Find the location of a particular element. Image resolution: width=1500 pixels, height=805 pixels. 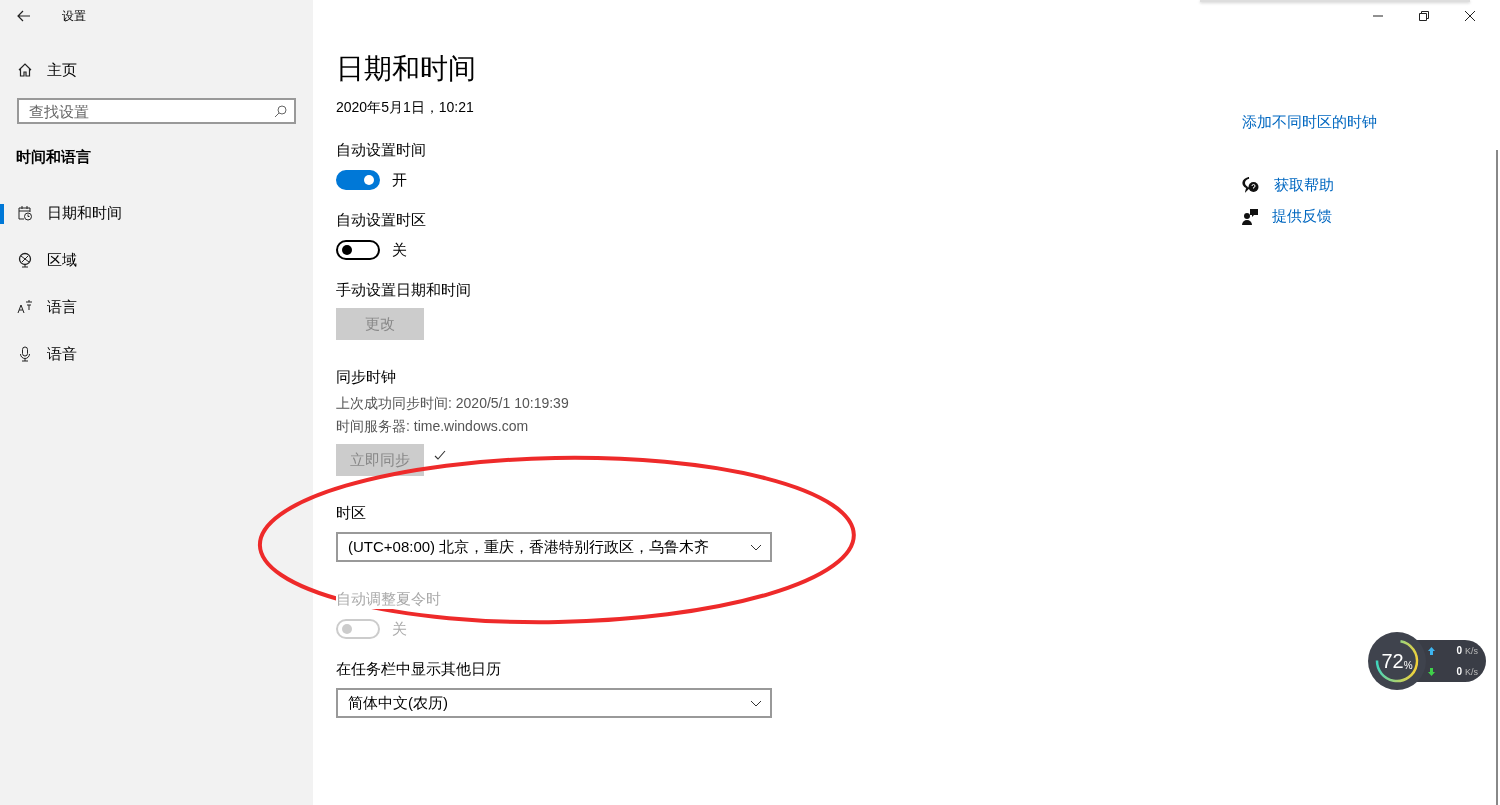

setting-label: 自动设置时间 is located at coordinates (381, 150).